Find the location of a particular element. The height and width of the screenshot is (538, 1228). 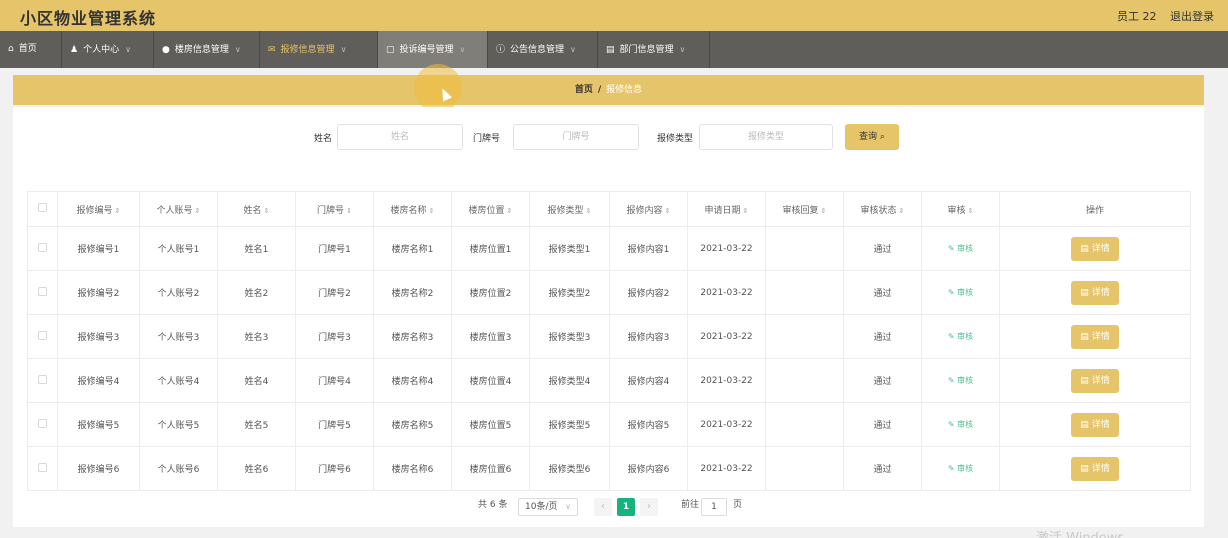

col-account: 个人账号 ⇕ is located at coordinates (178, 209).